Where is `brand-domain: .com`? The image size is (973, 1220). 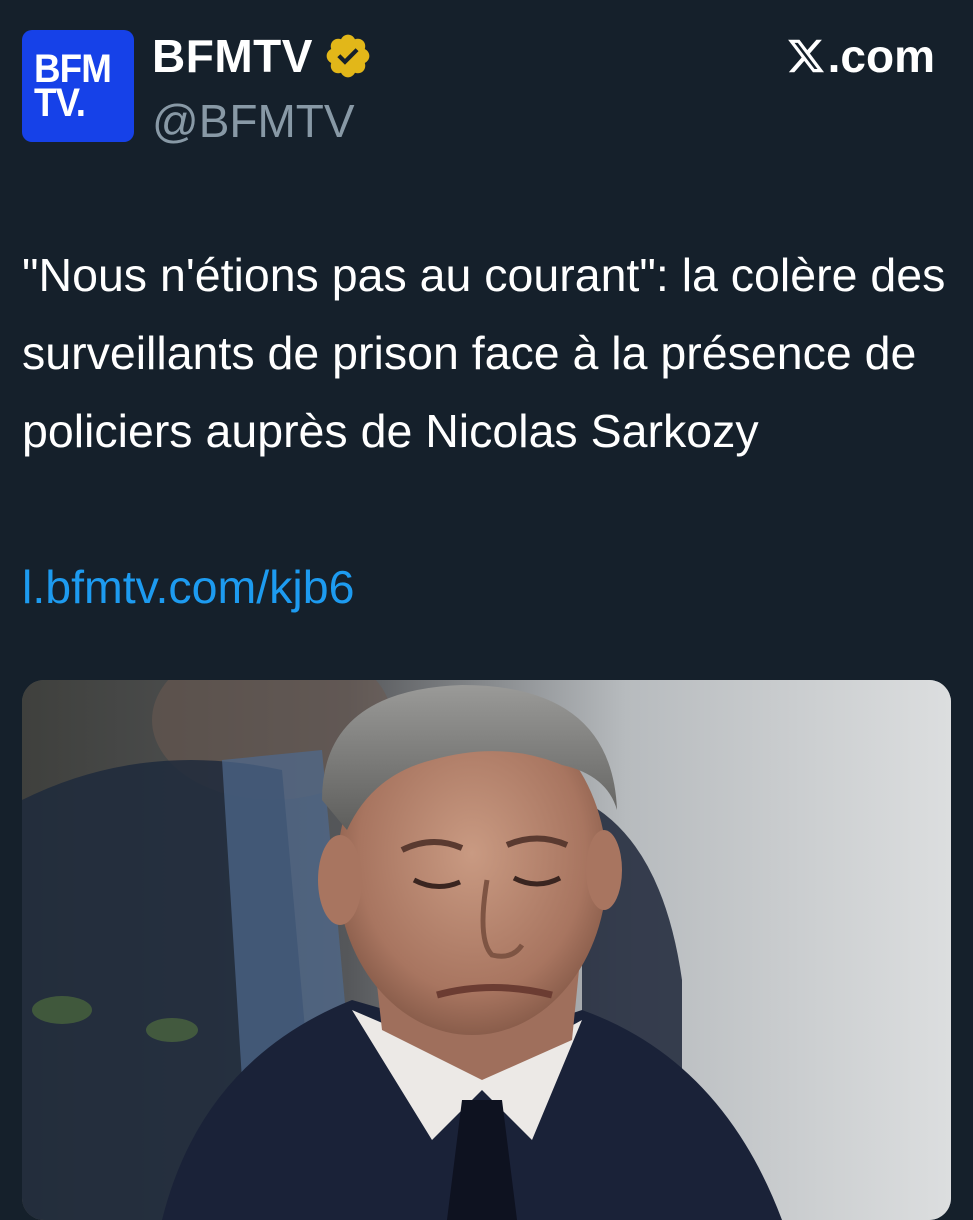
brand-domain: .com is located at coordinates (881, 56).